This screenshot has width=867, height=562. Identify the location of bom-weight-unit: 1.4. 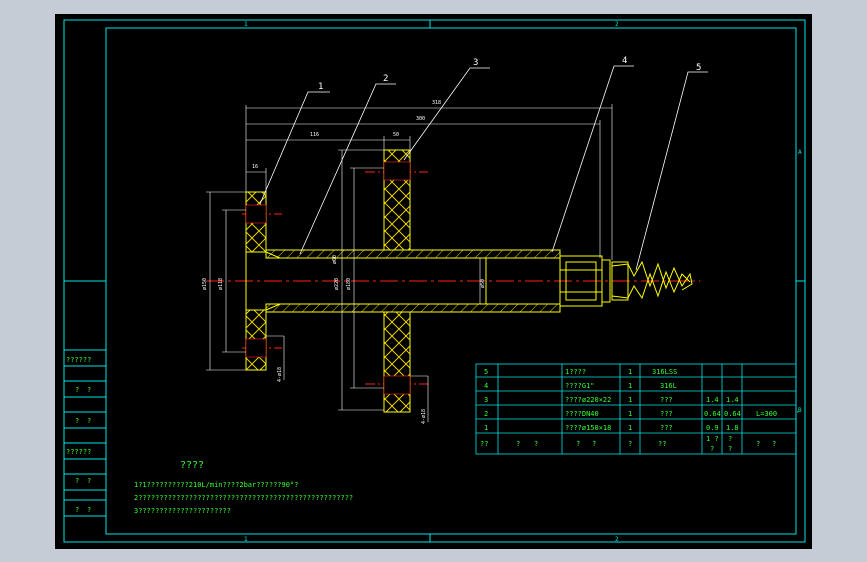
(712, 400).